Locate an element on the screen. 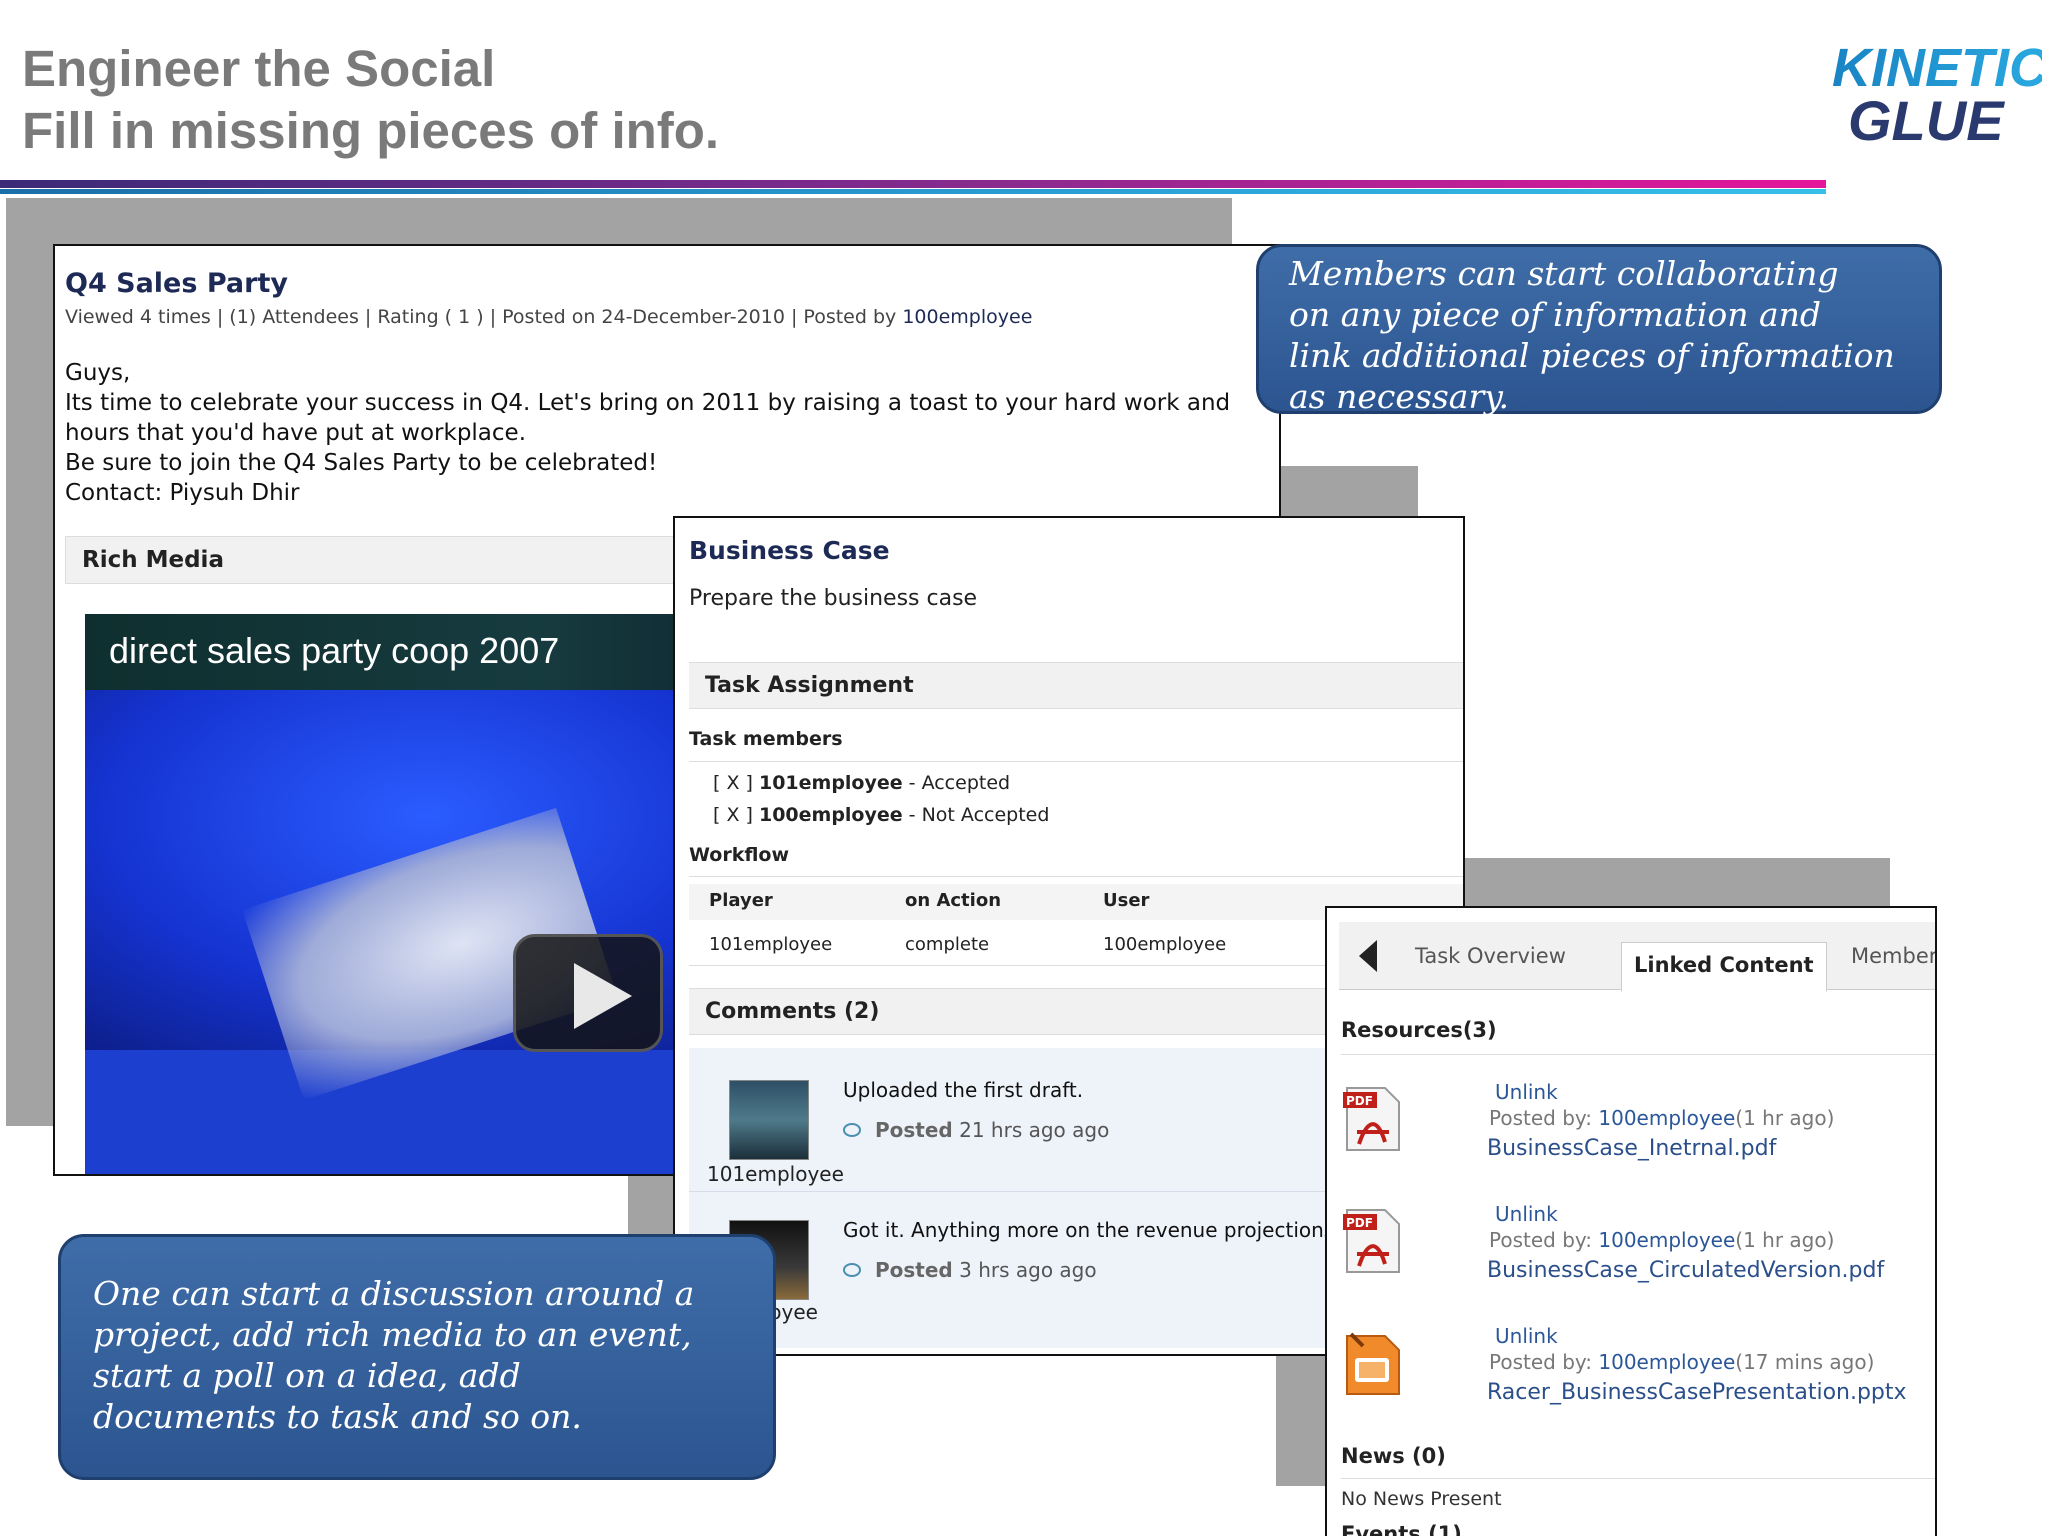  svg-text: GLUE is located at coordinates (1926, 118).